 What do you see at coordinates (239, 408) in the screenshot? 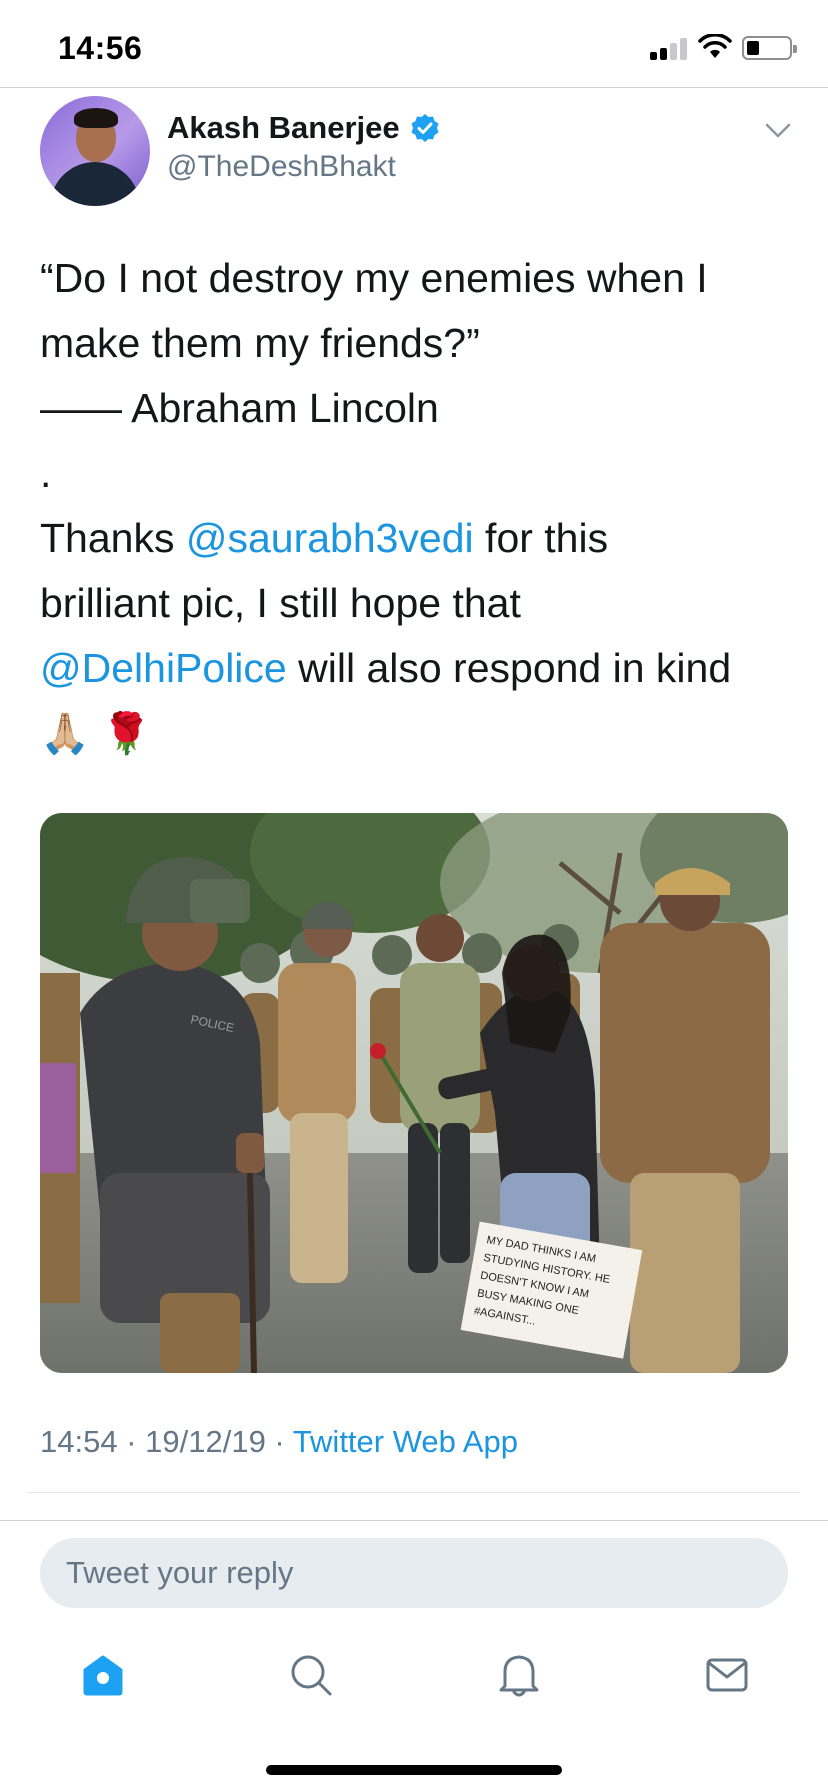
I see `tweet-text-attribution: —— Abraham Lincoln` at bounding box center [239, 408].